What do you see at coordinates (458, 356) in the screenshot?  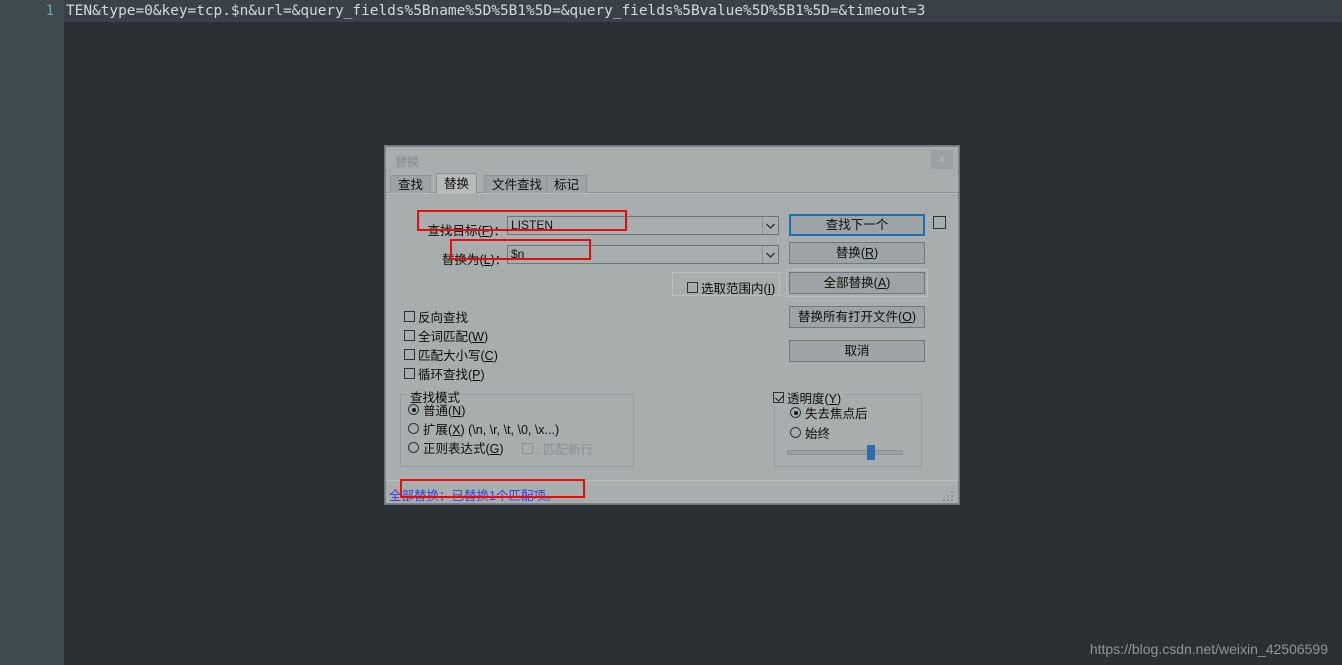 I see `checkbox-label: 匹配大小写(C)` at bounding box center [458, 356].